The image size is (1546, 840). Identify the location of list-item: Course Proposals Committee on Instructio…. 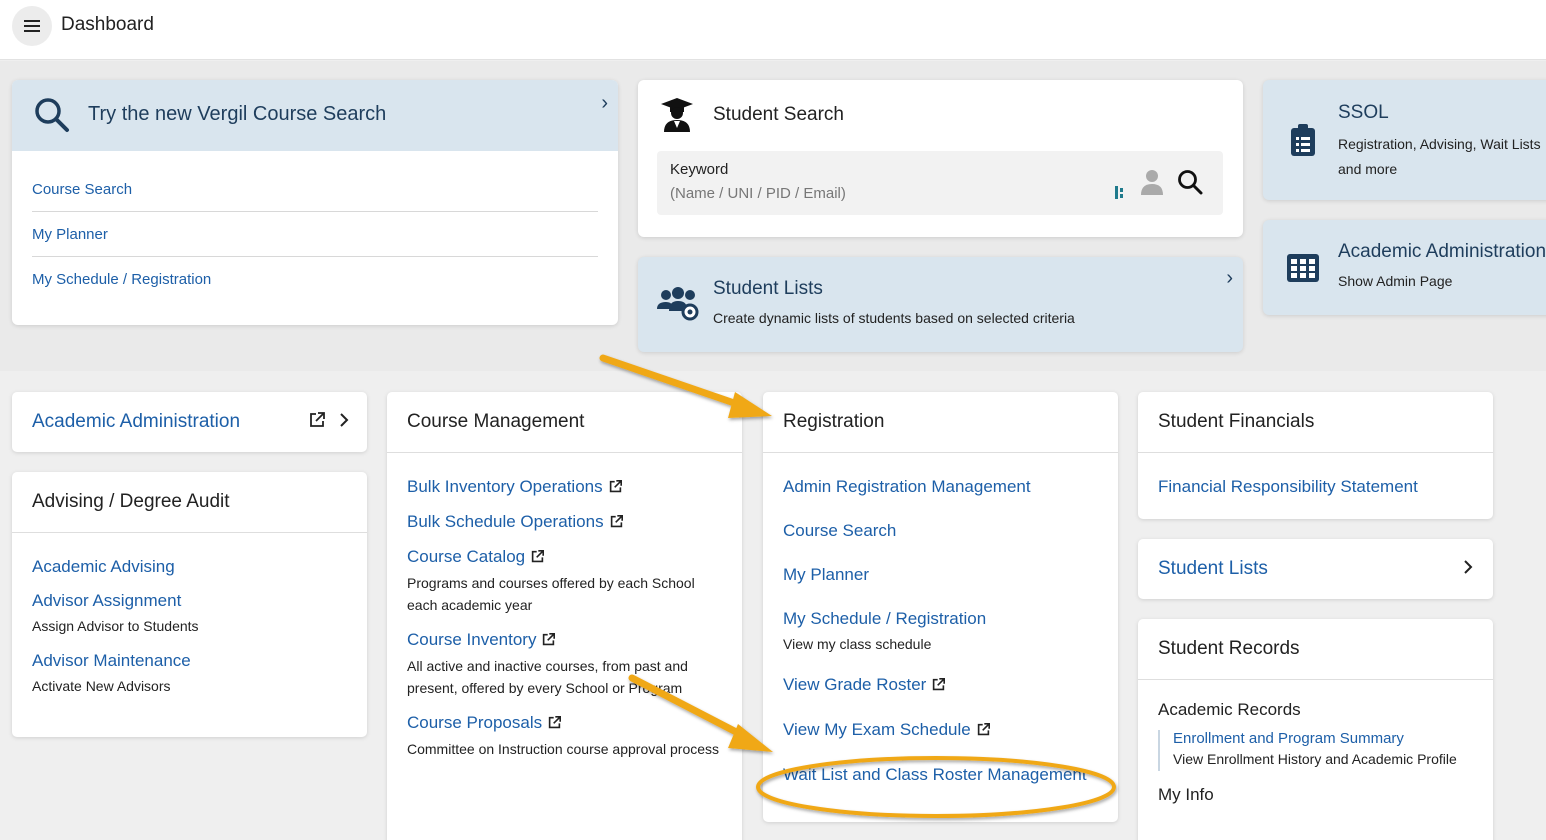
(564, 736).